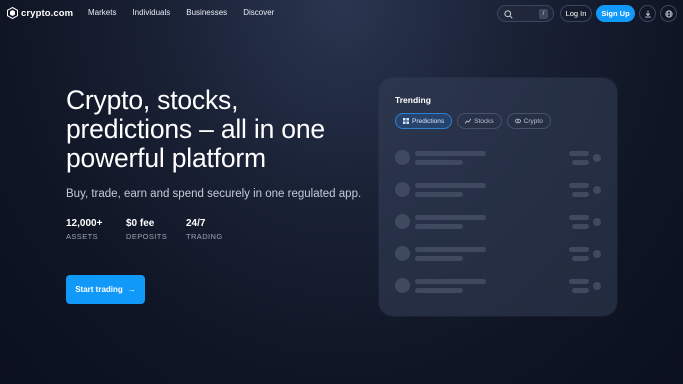 The image size is (683, 384). Describe the element at coordinates (484, 121) in the screenshot. I see `tab-label: Stocks` at that location.